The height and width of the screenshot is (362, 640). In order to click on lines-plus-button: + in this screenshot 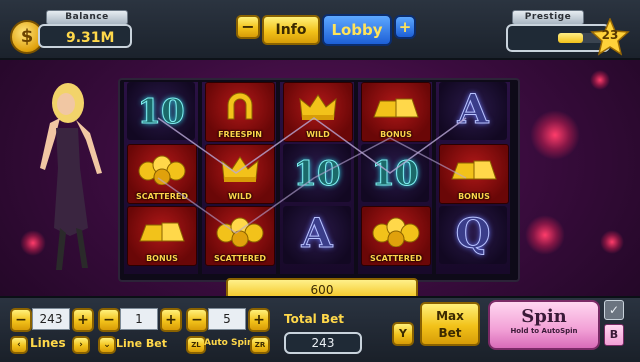, I will do `click(83, 320)`.